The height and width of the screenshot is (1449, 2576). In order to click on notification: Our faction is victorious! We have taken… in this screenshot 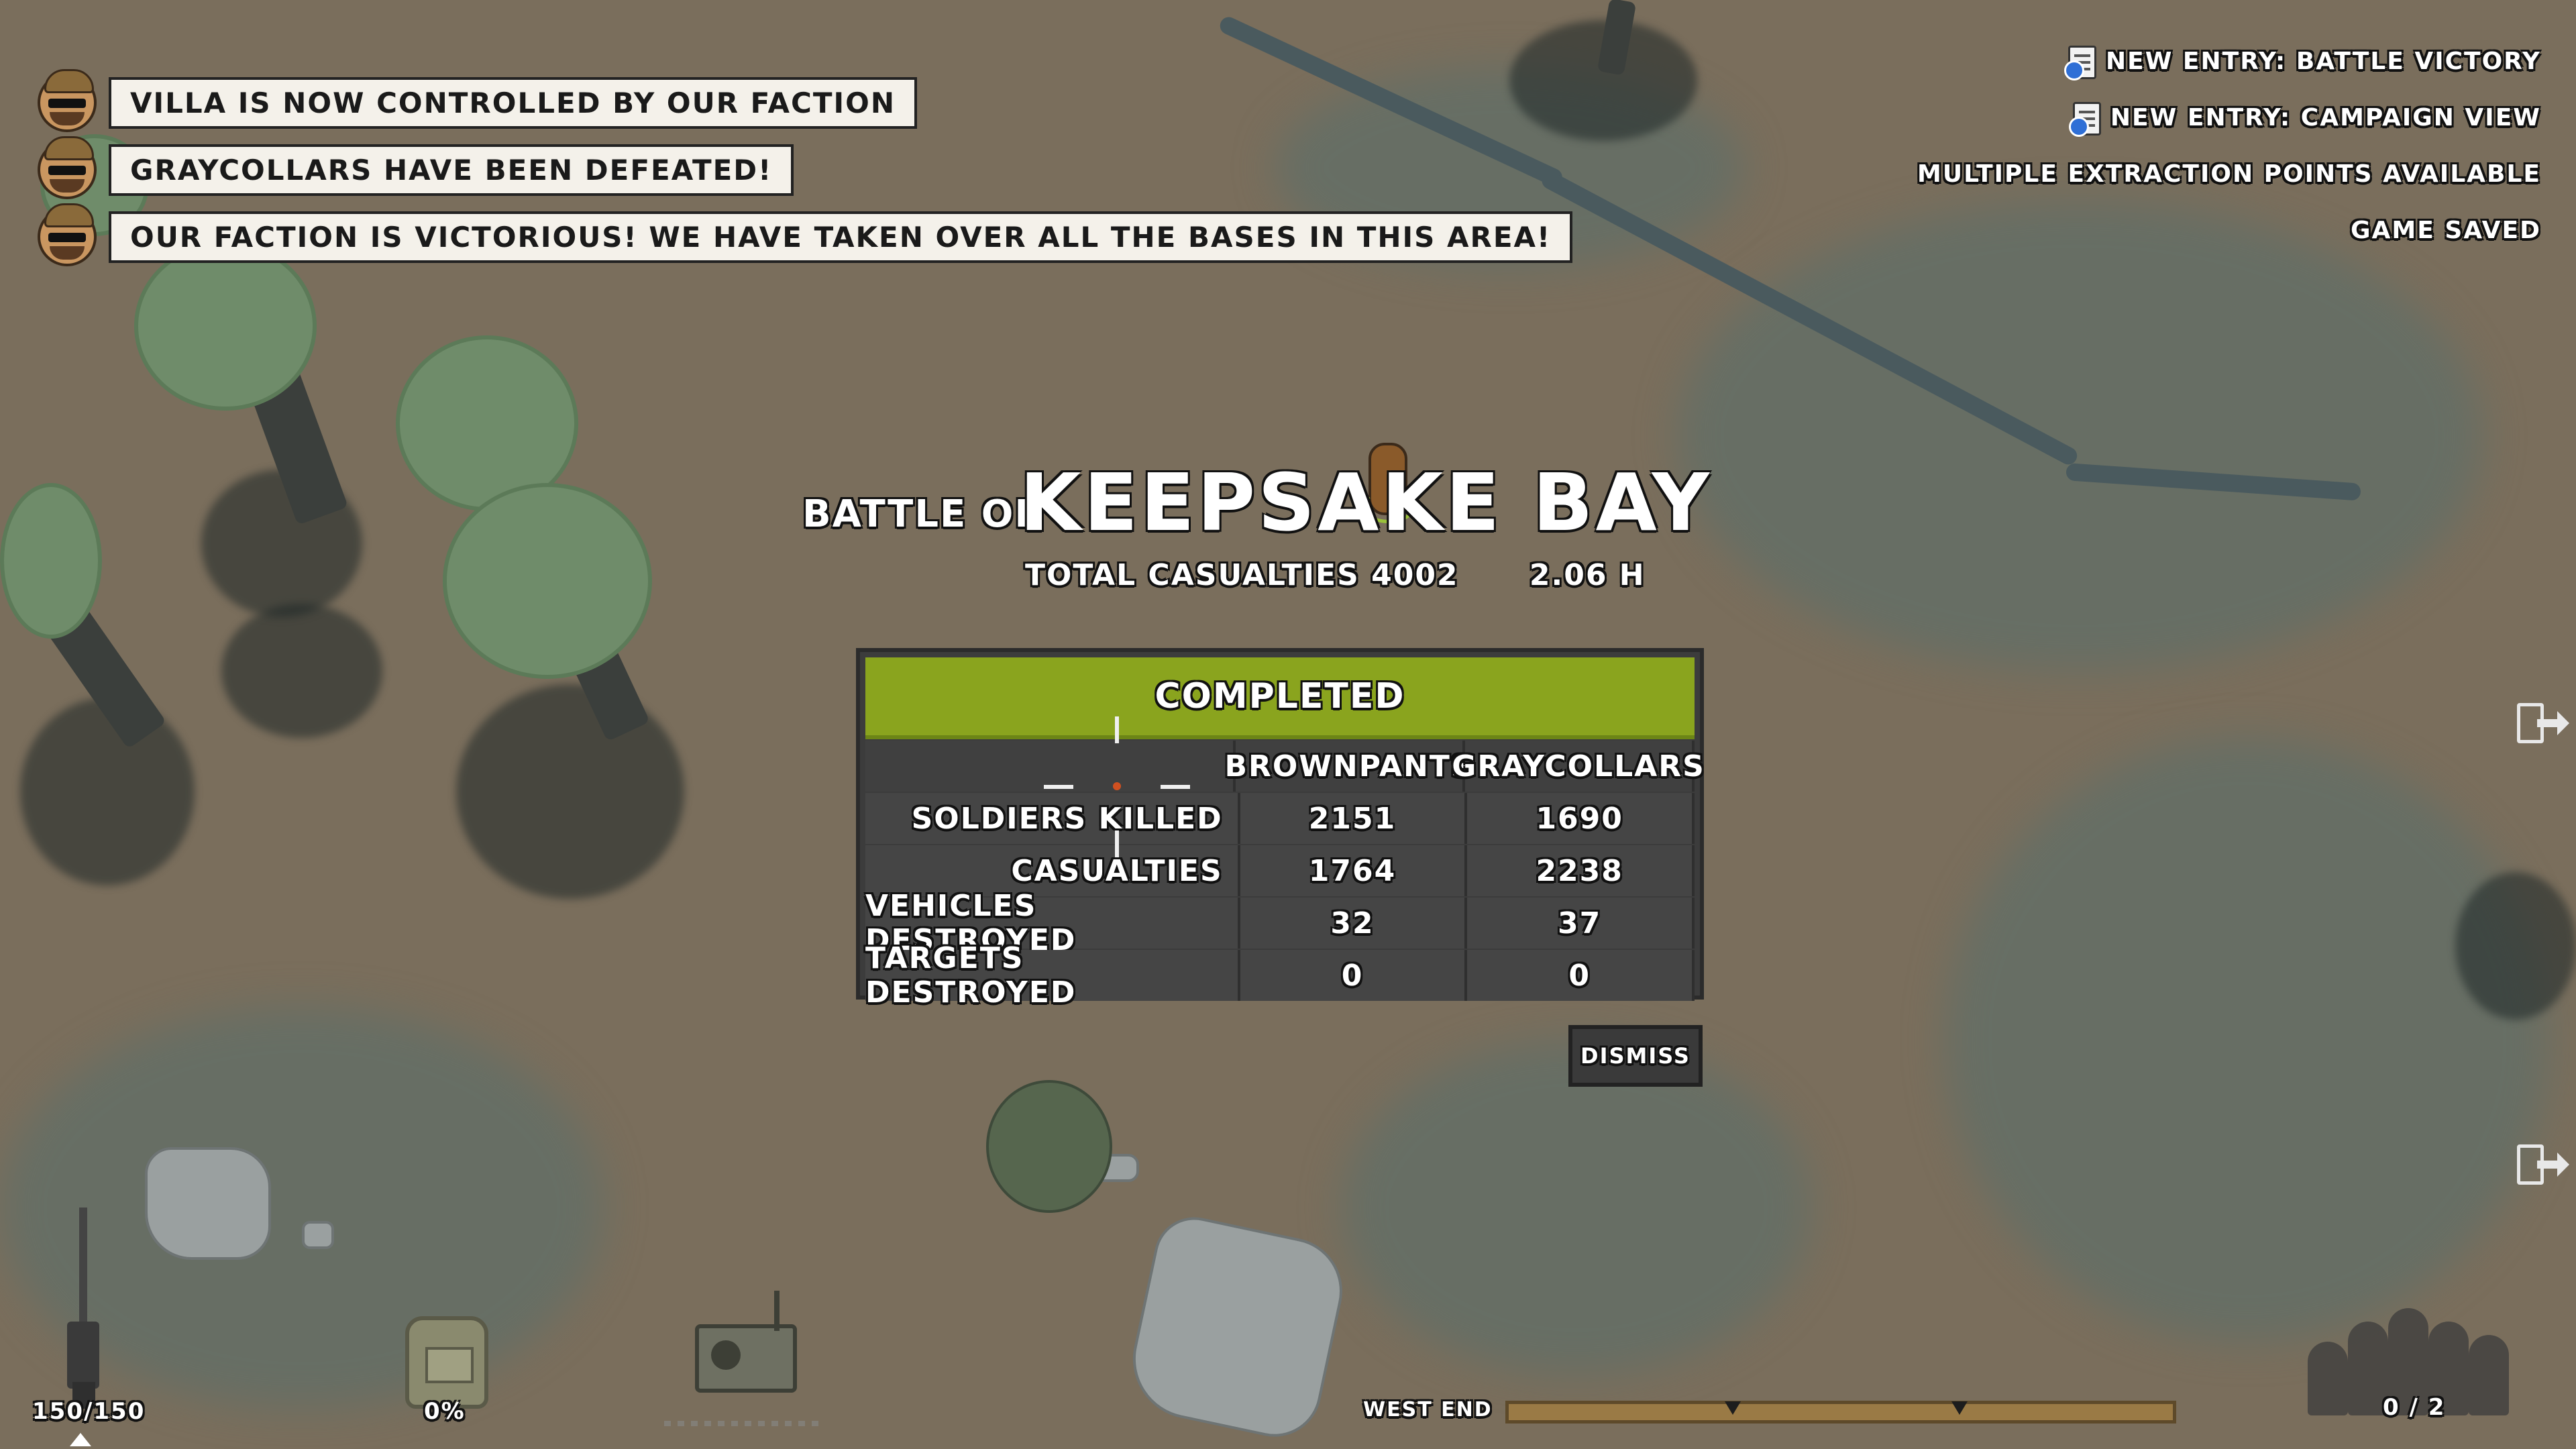, I will do `click(805, 234)`.